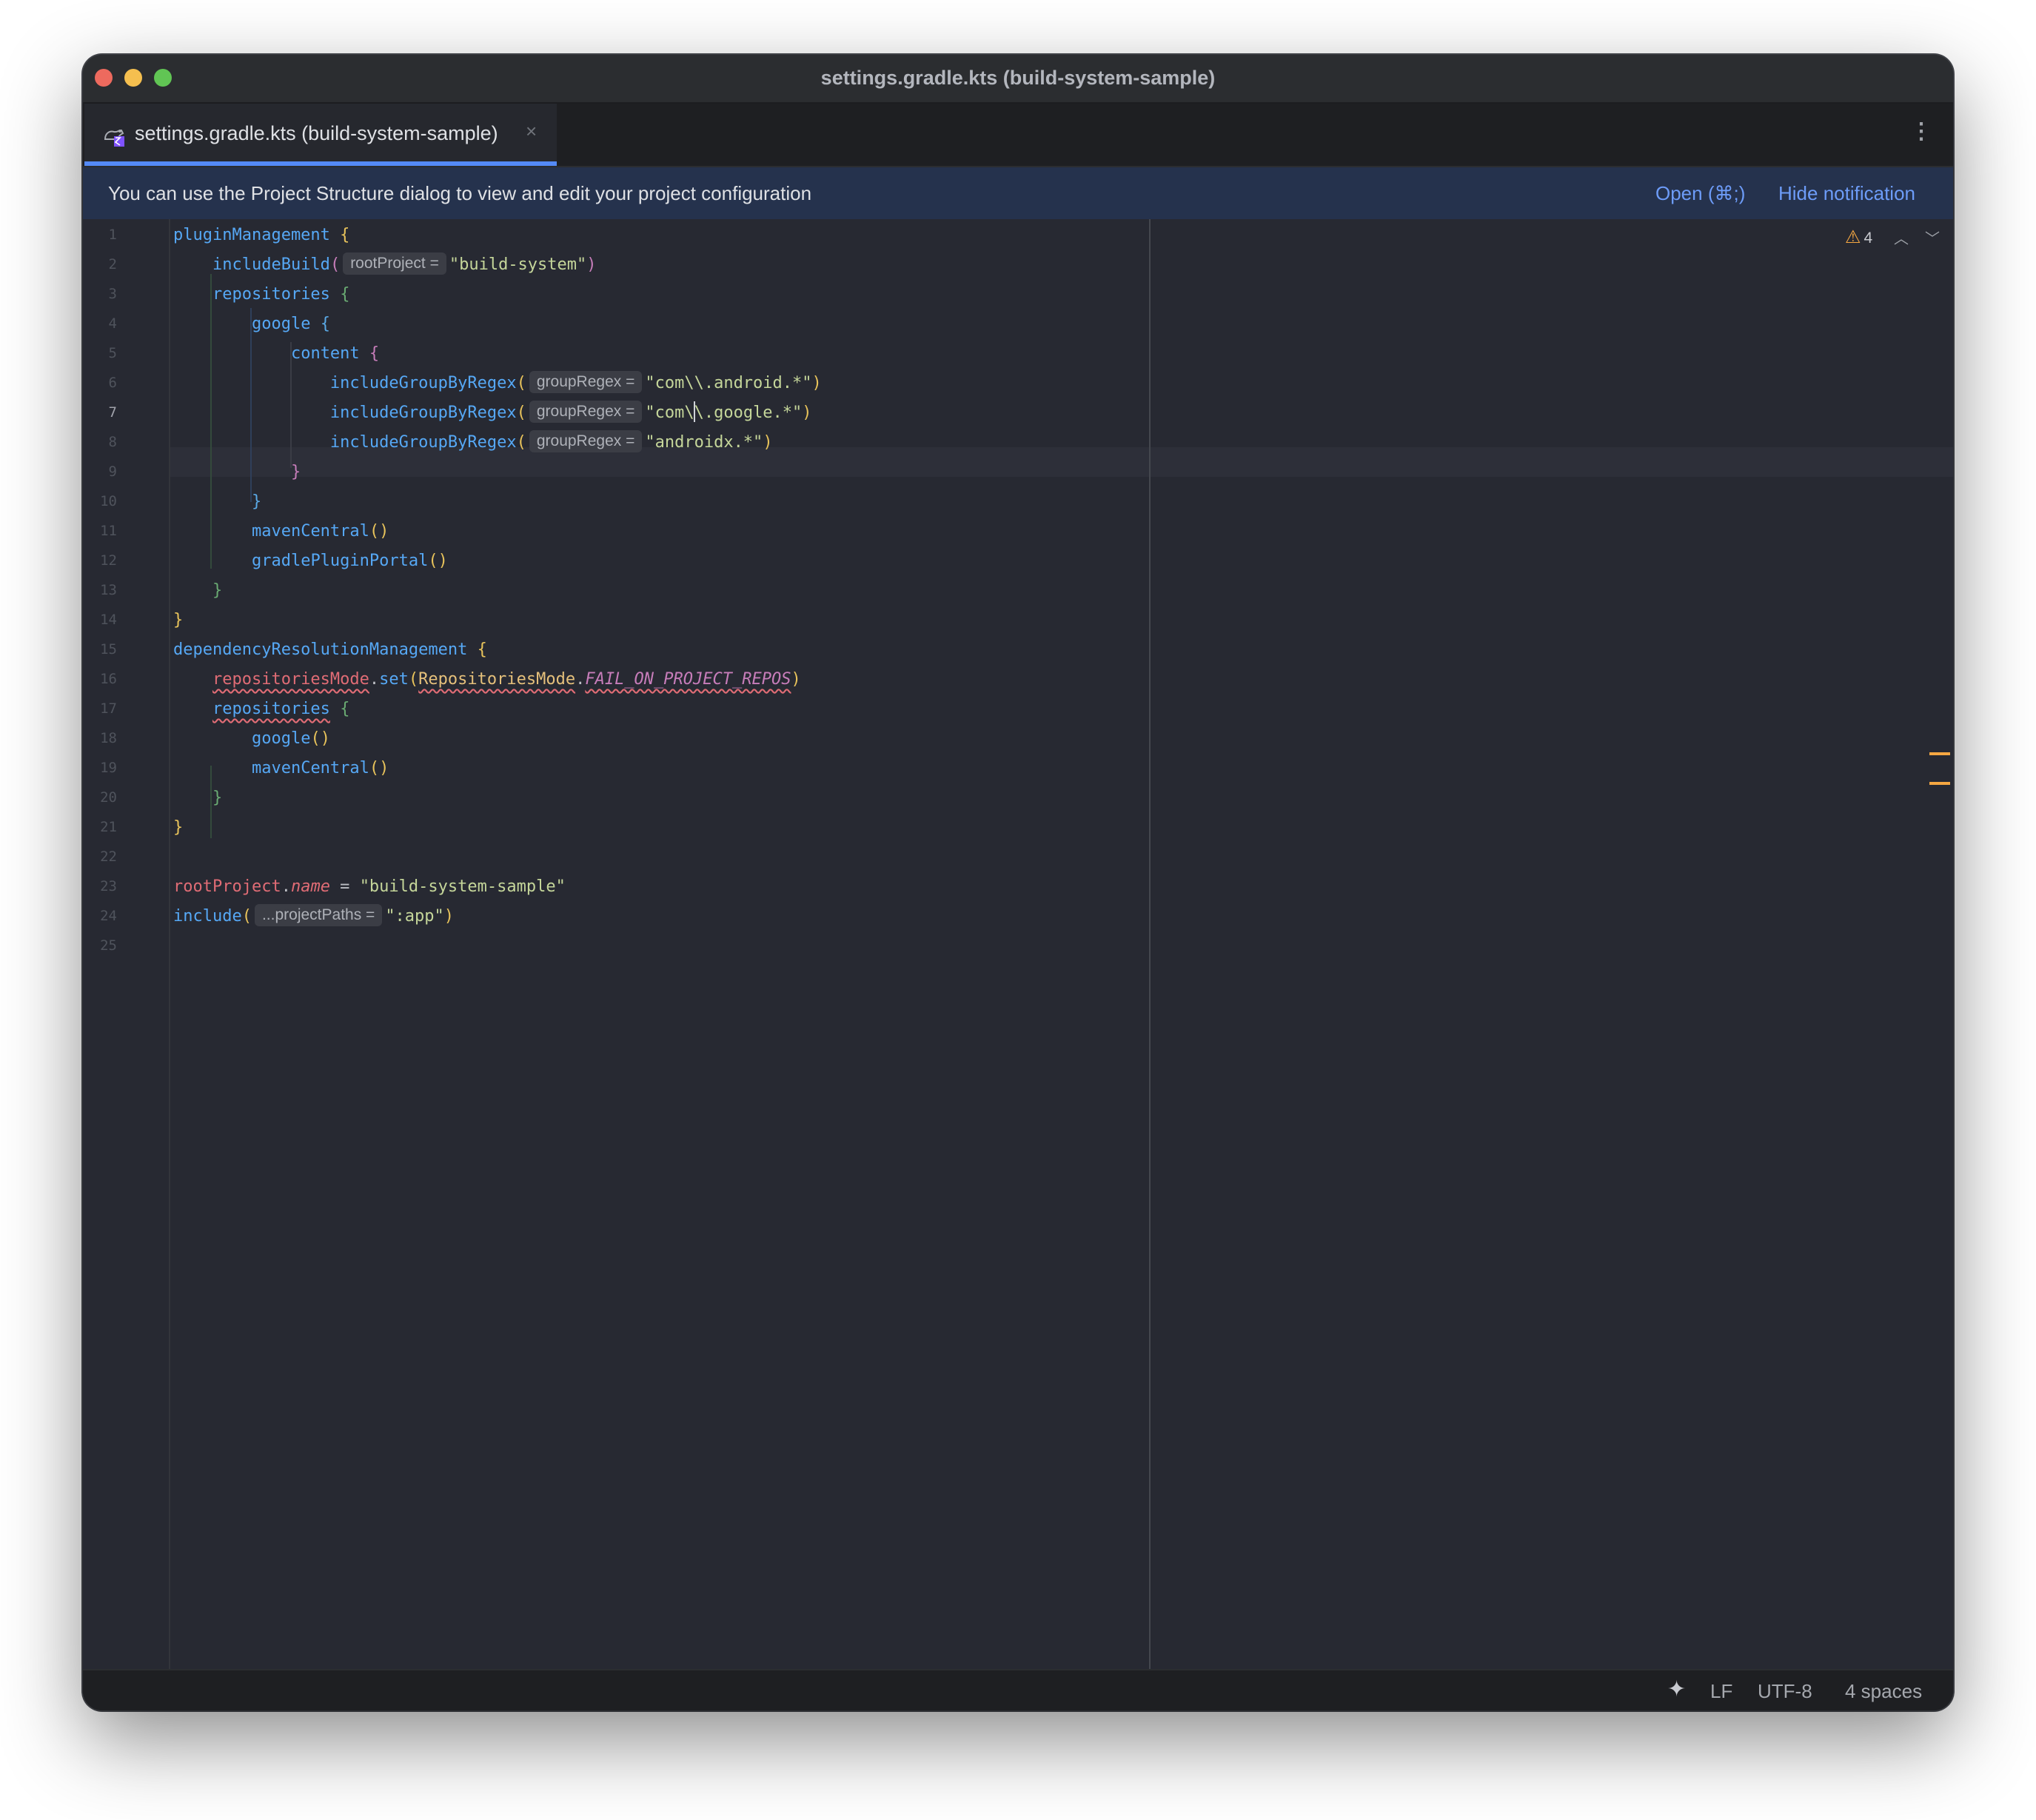 The width and height of the screenshot is (2036, 1820). What do you see at coordinates (531, 131) in the screenshot?
I see `close-tab-icon: ×` at bounding box center [531, 131].